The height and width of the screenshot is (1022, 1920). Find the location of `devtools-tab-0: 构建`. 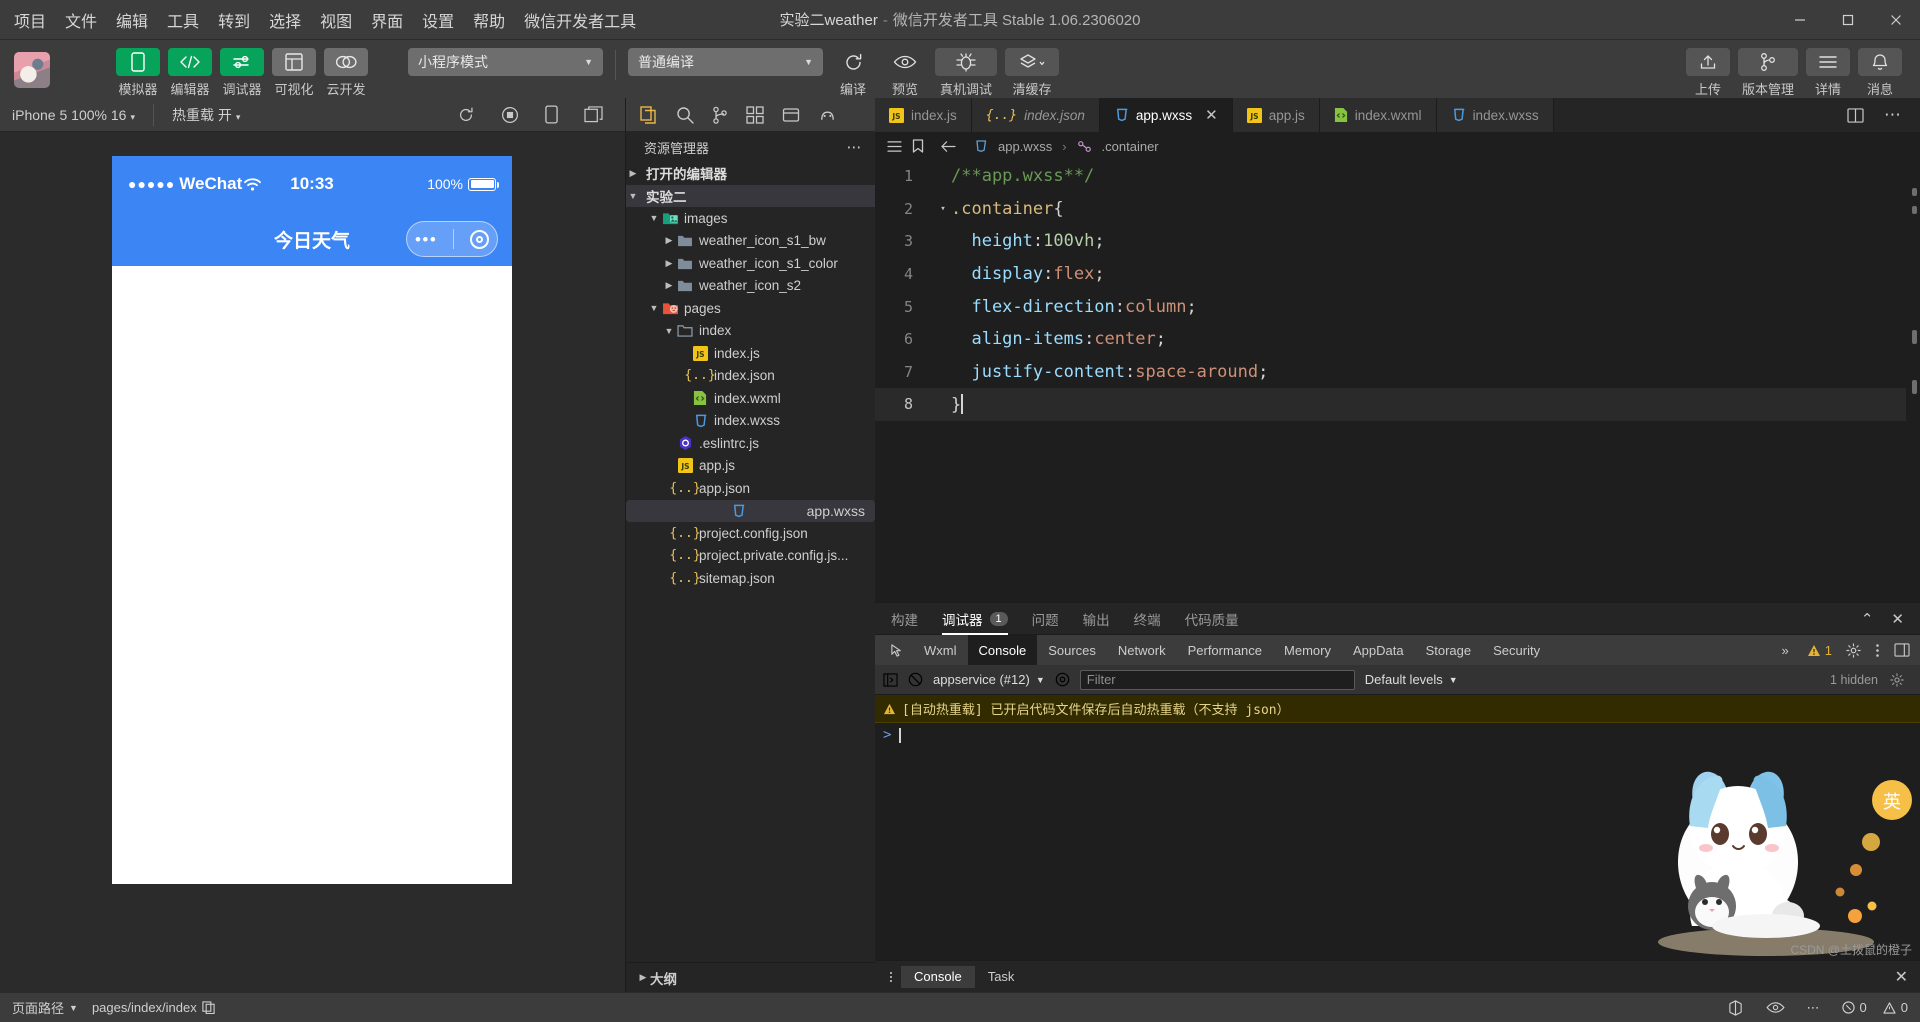

devtools-tab-0: 构建 is located at coordinates (904, 619).